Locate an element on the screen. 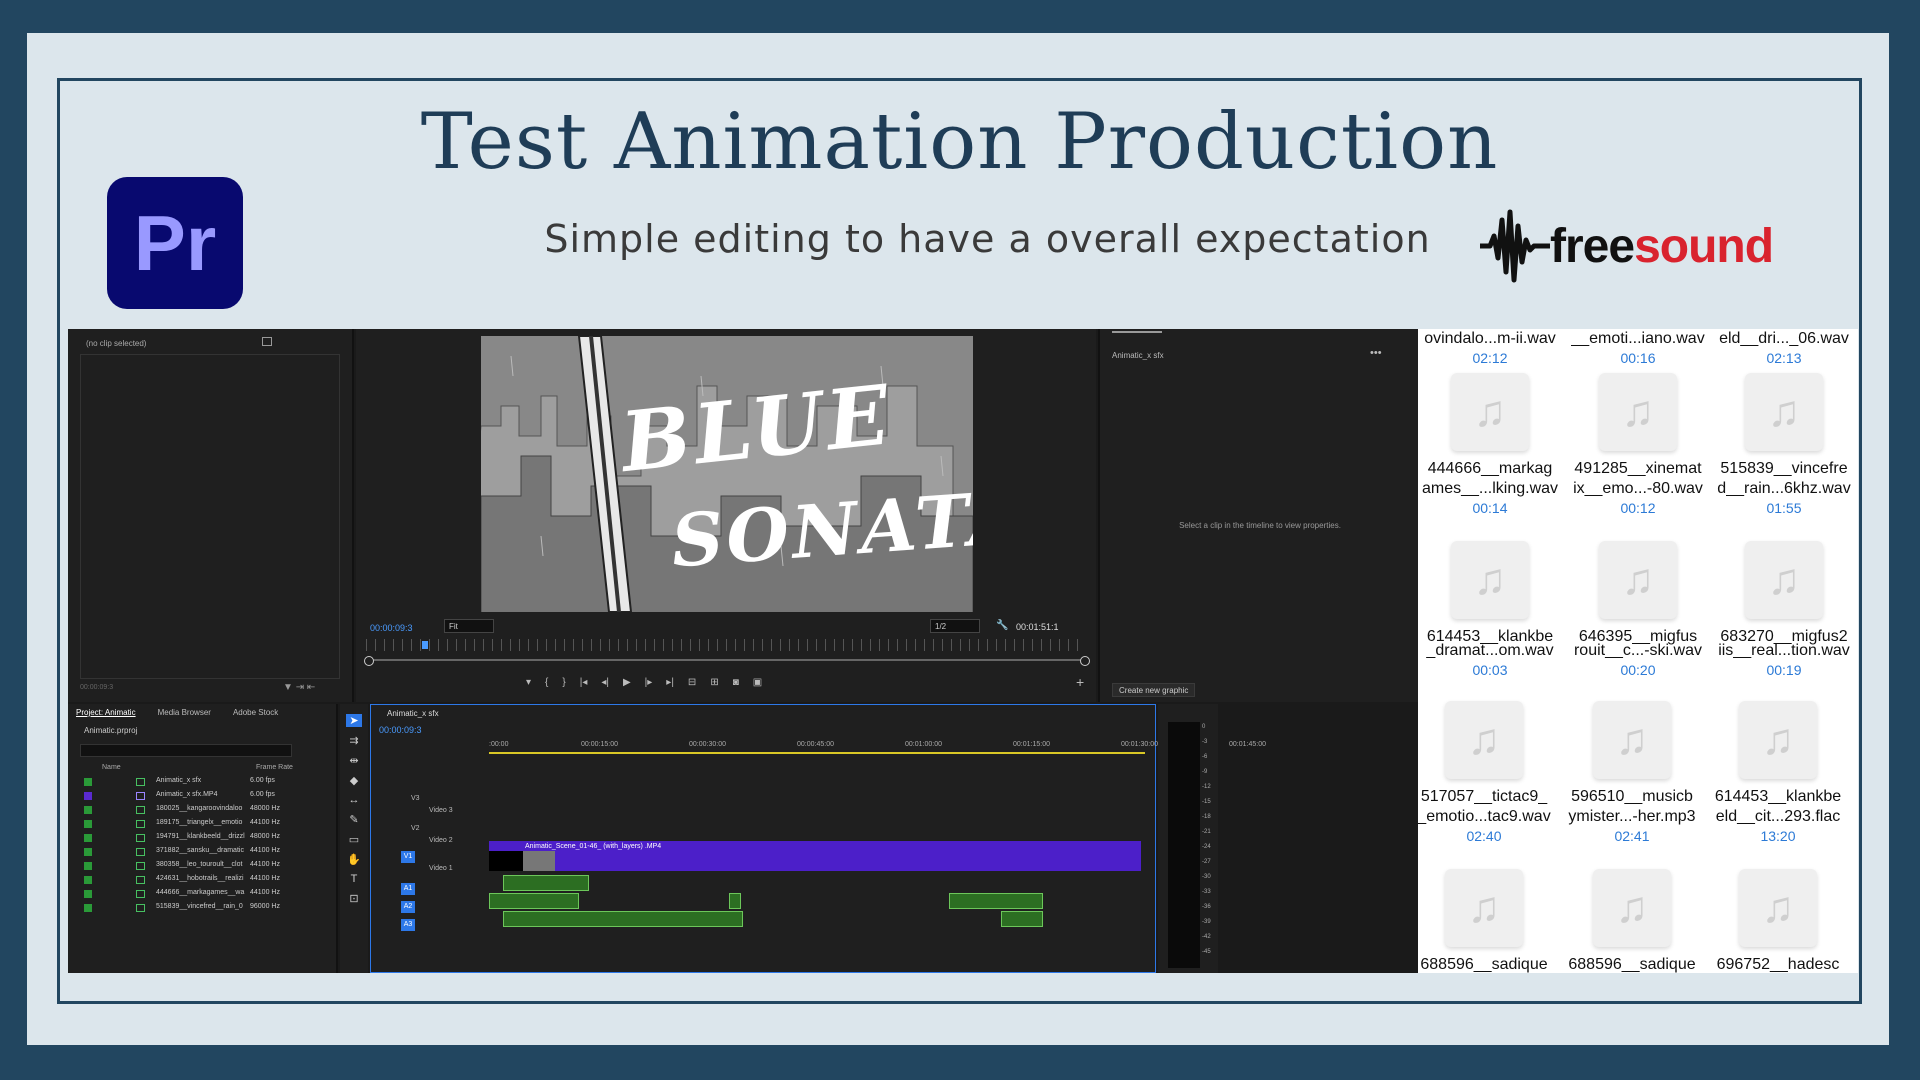 The width and height of the screenshot is (1920, 1080). create-graphic-button: Create new graphic is located at coordinates (1154, 690).